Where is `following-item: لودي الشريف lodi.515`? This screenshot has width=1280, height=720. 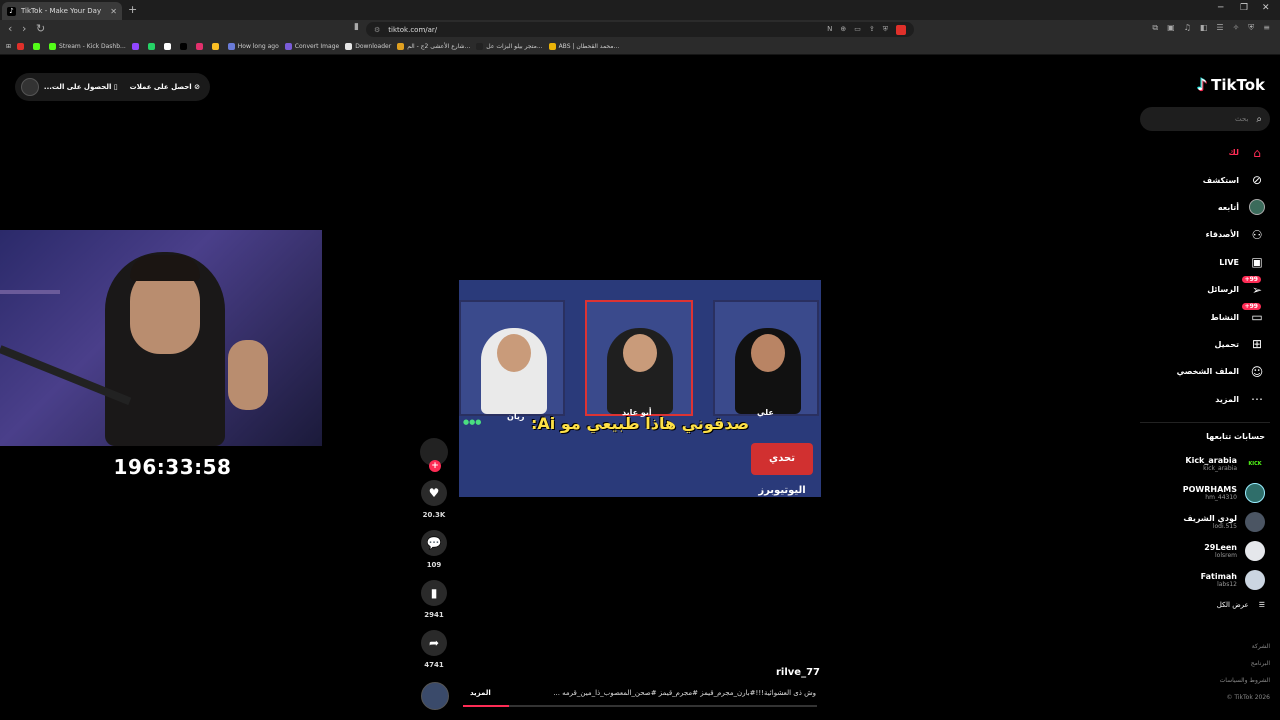
following-item: لودي الشريف lodi.515 is located at coordinates (1200, 522).